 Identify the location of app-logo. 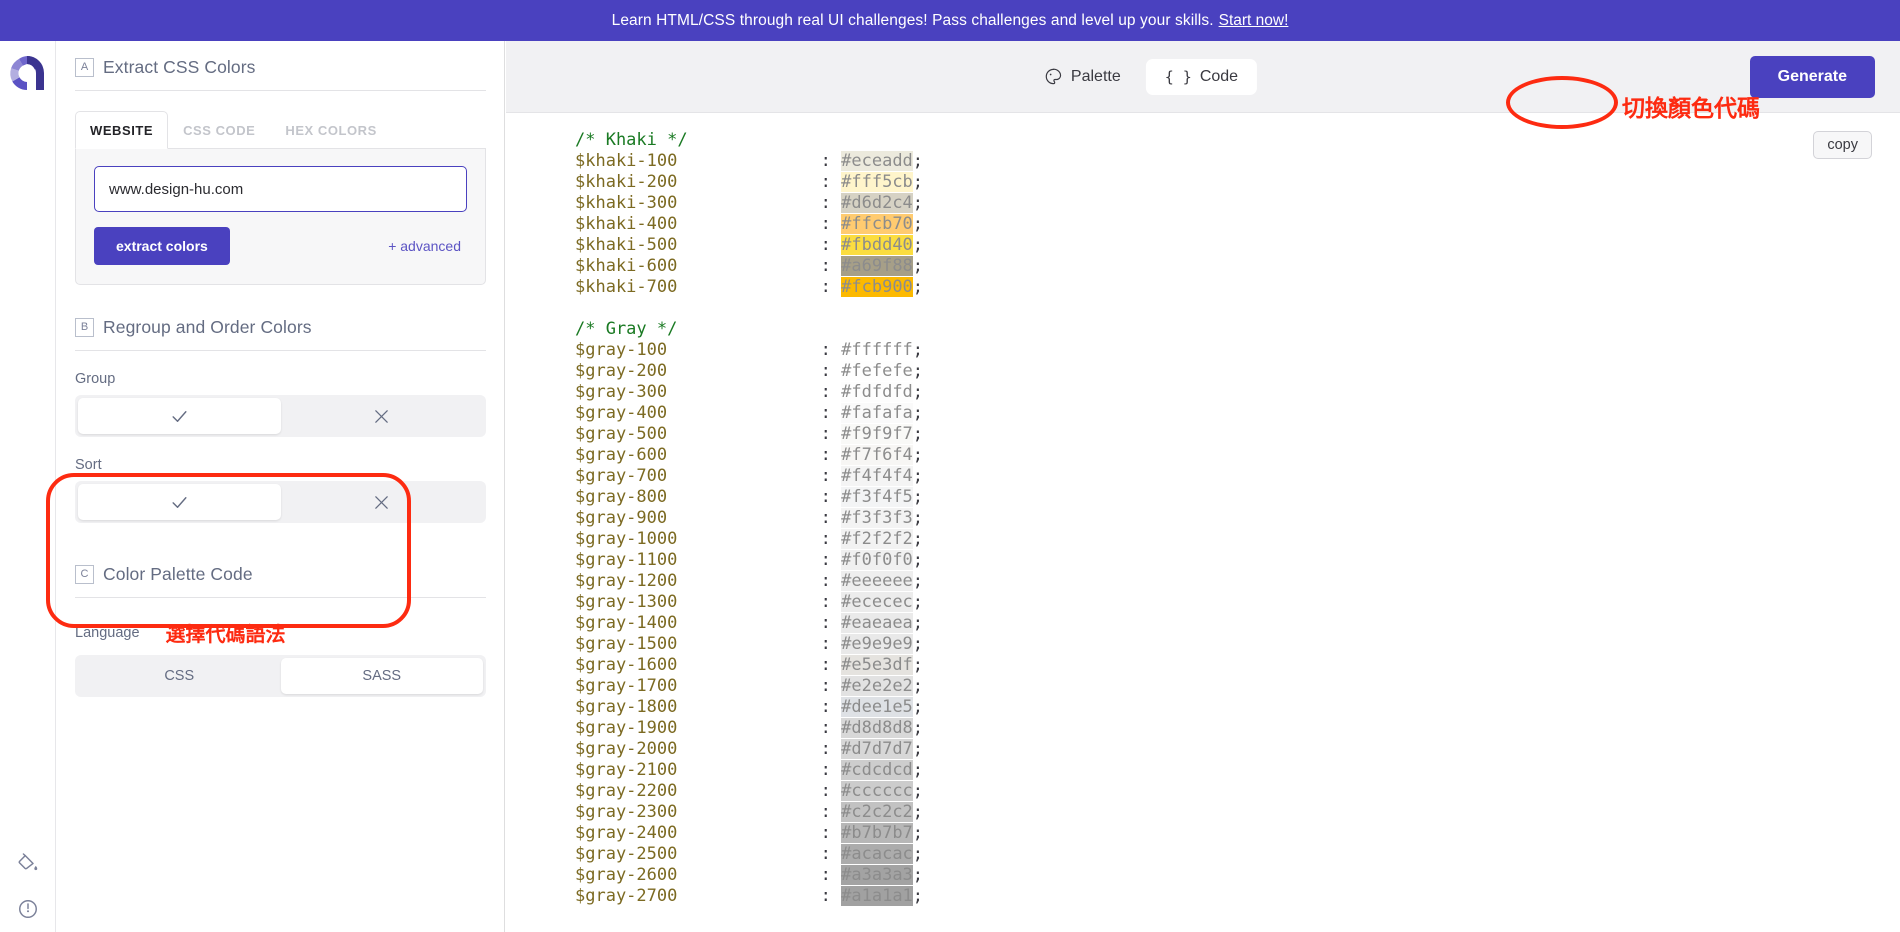
(27, 73).